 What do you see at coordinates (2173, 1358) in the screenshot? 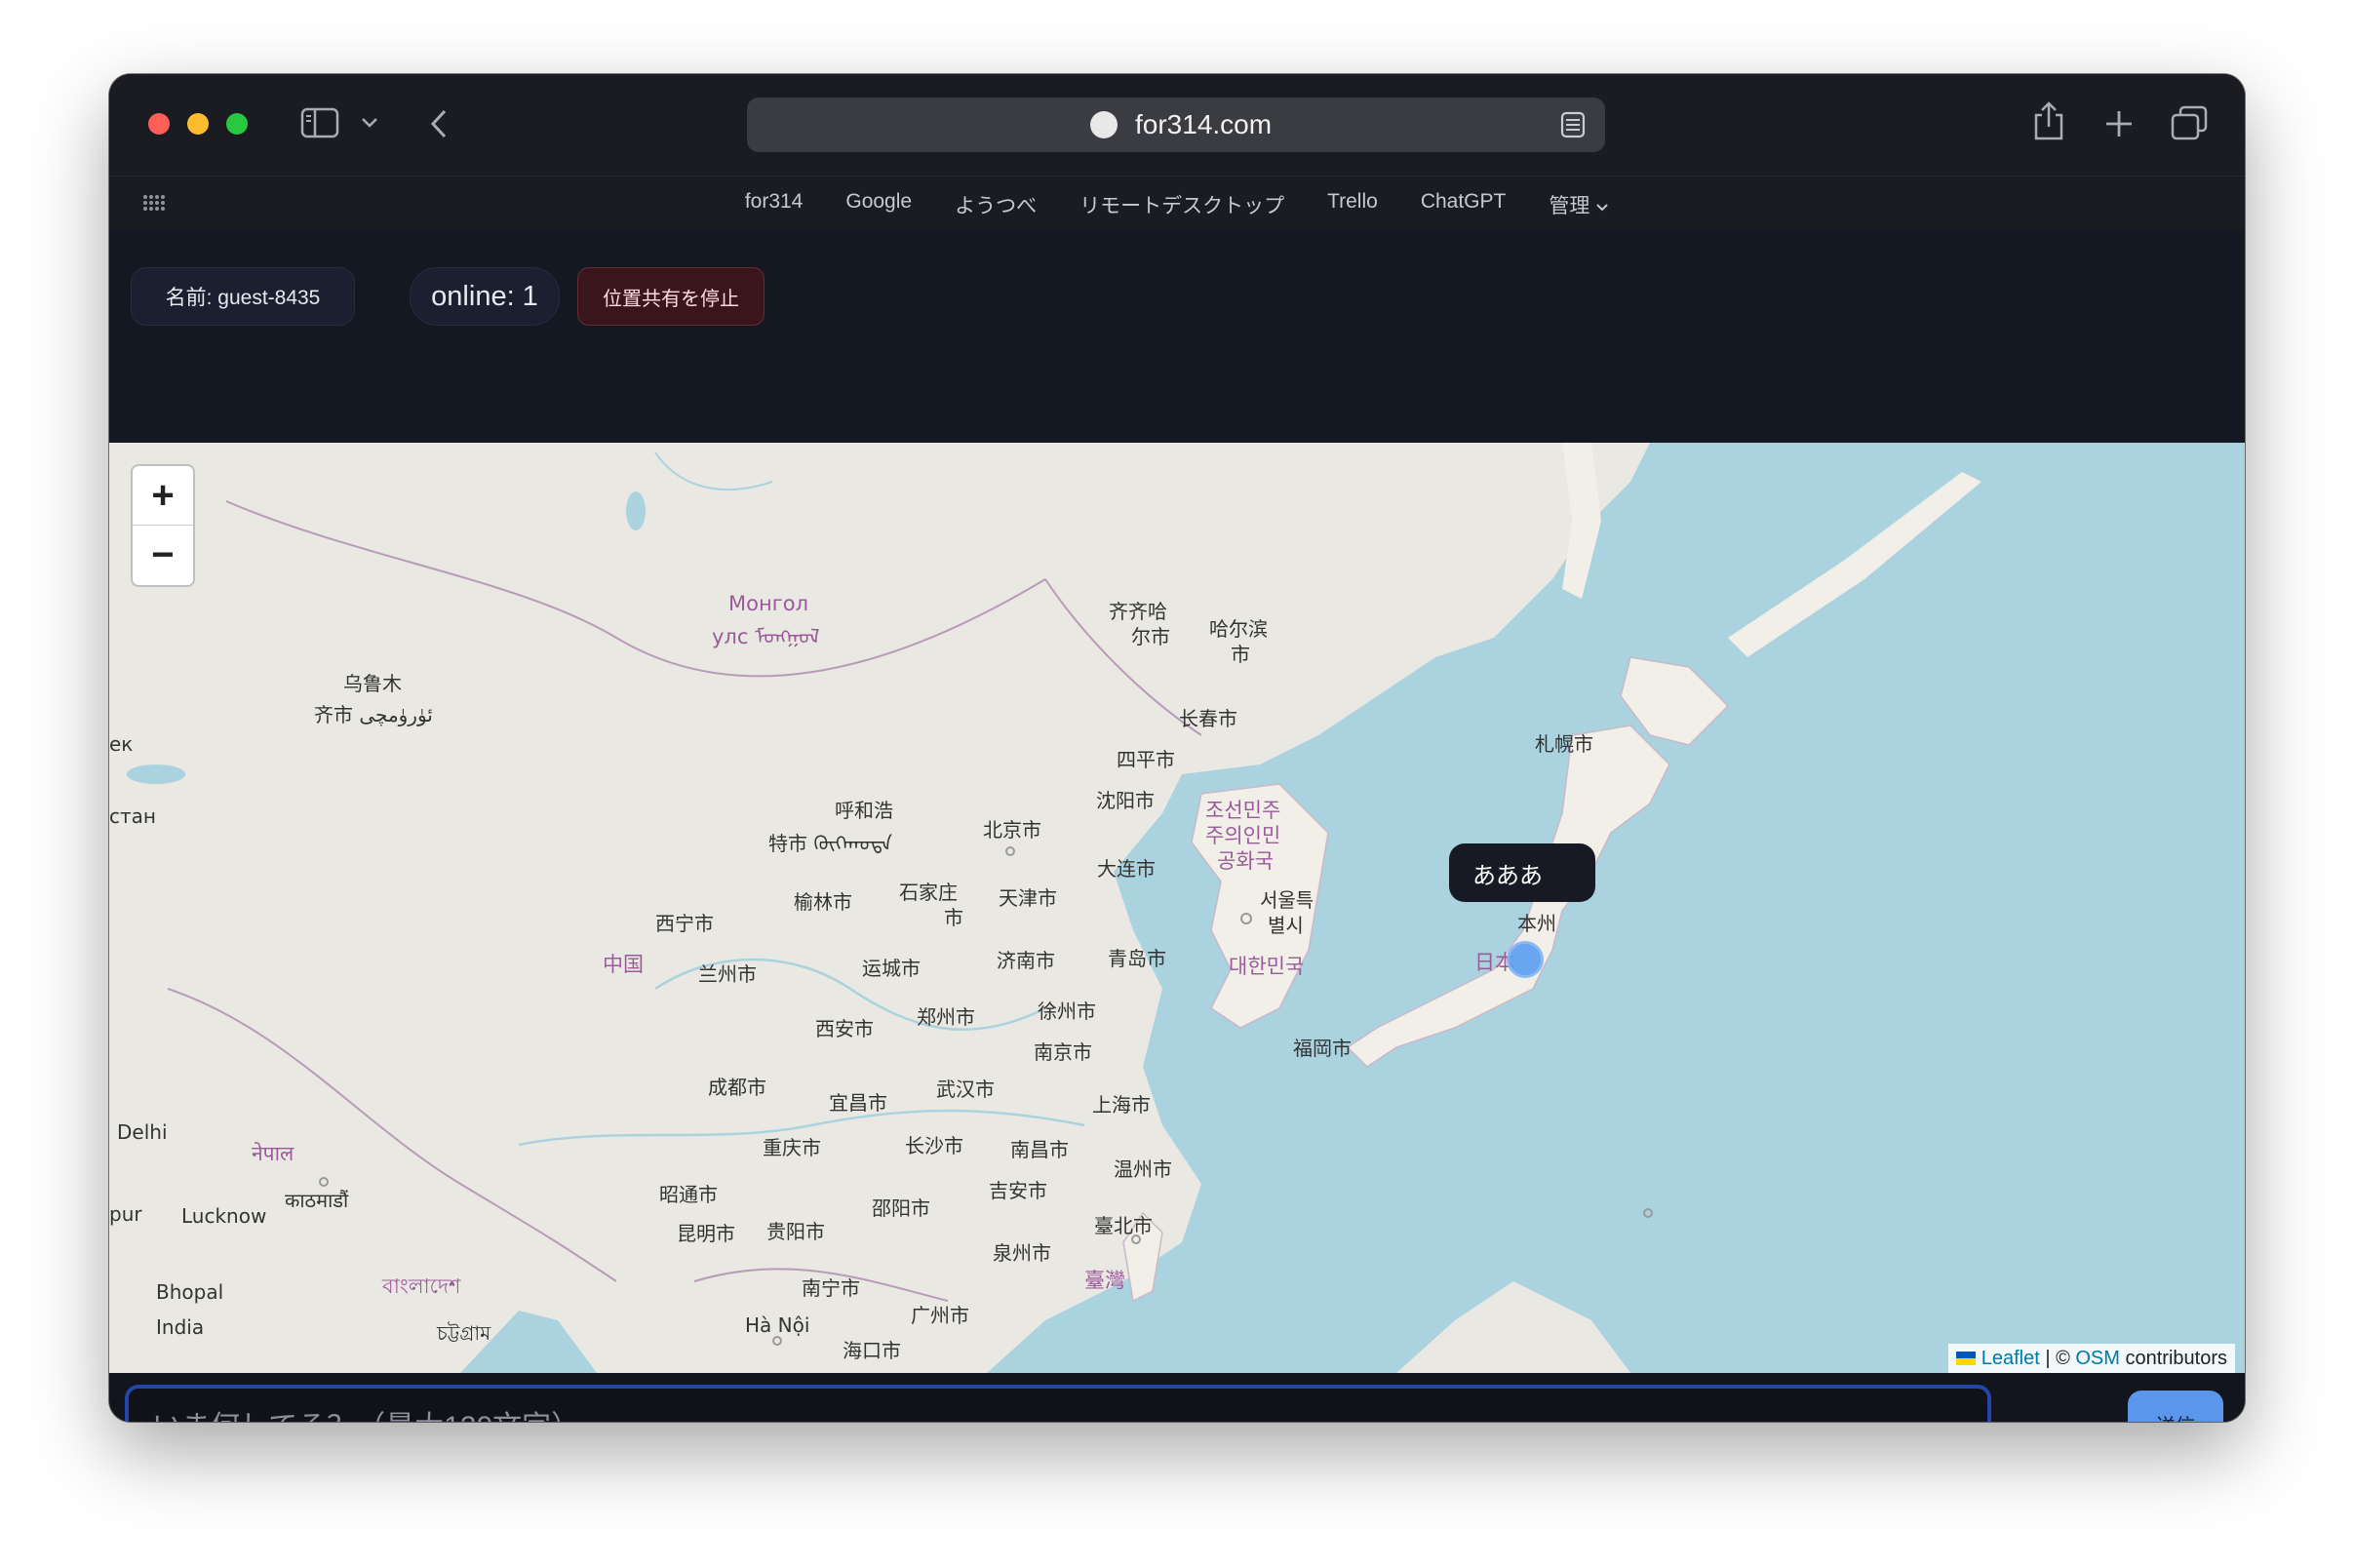
I see `attribution-contributors: contributors` at bounding box center [2173, 1358].